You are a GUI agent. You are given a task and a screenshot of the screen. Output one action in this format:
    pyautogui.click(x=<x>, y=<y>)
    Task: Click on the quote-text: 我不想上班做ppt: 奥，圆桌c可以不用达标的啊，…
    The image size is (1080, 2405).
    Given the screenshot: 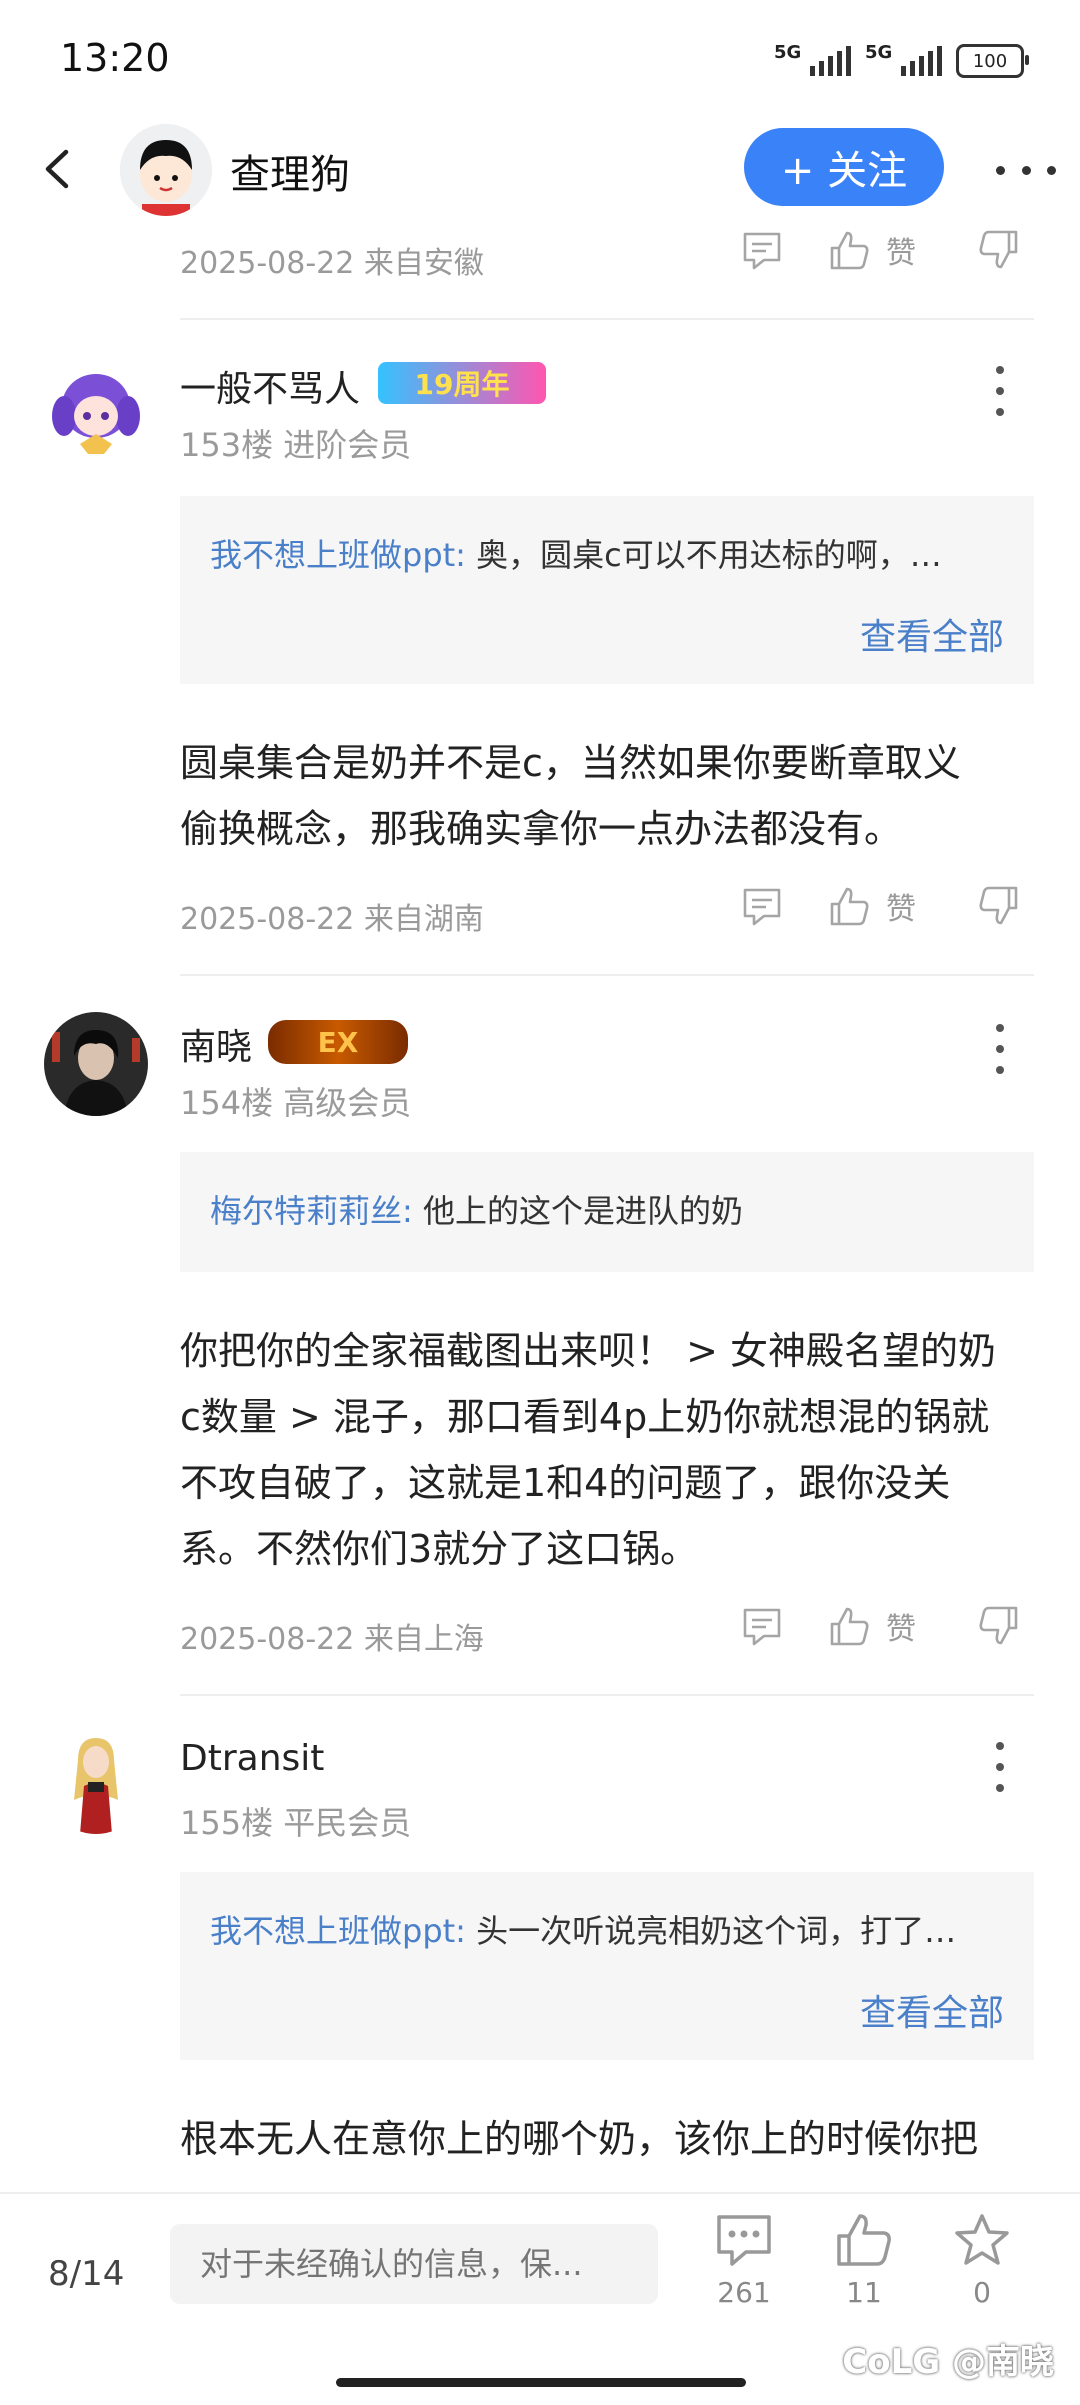 What is the action you would take?
    pyautogui.click(x=607, y=553)
    